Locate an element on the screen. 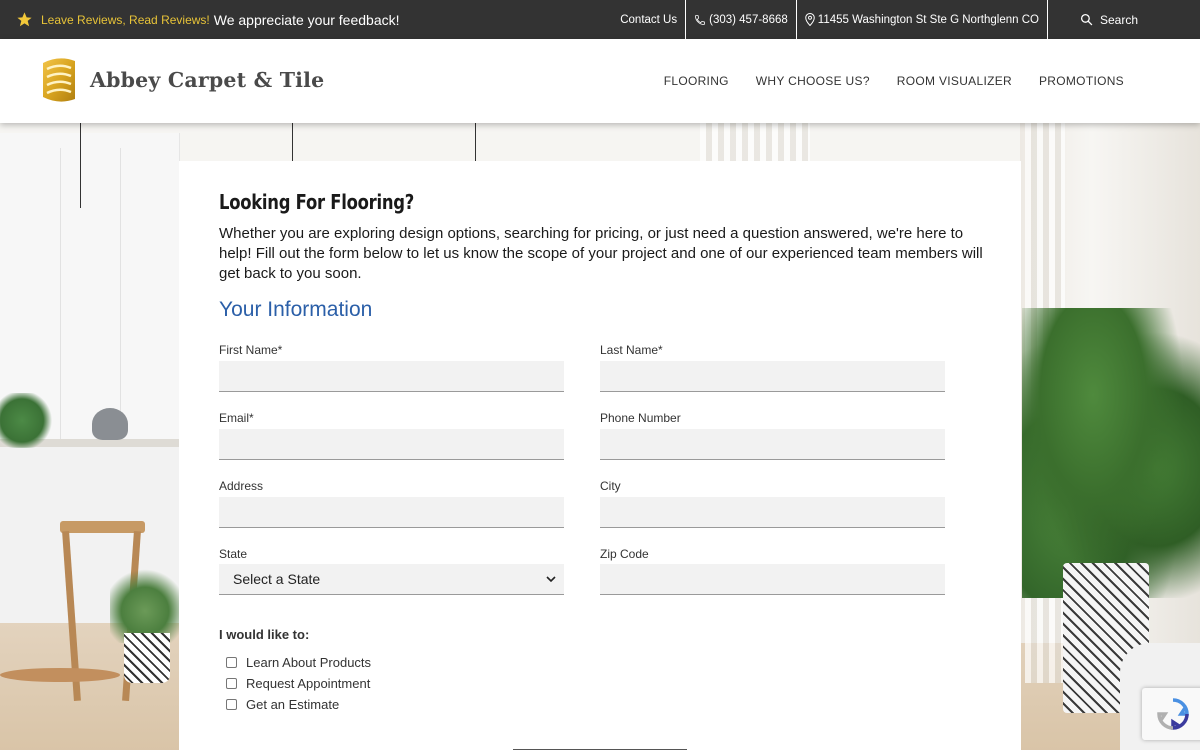 This screenshot has width=1200, height=750. form-title: Looking For Flooring? is located at coordinates (317, 202).